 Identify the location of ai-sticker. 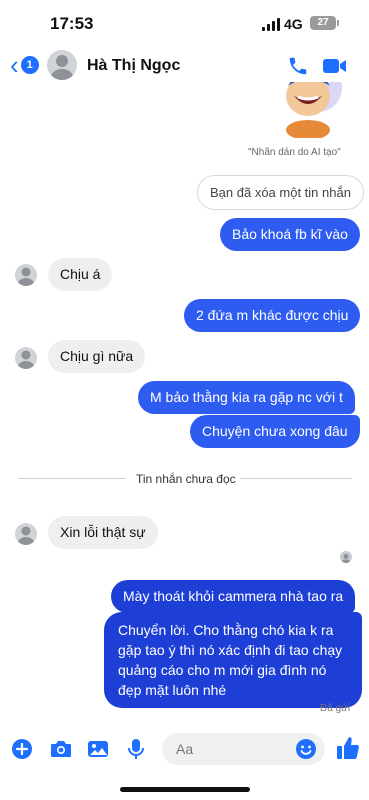
(310, 110).